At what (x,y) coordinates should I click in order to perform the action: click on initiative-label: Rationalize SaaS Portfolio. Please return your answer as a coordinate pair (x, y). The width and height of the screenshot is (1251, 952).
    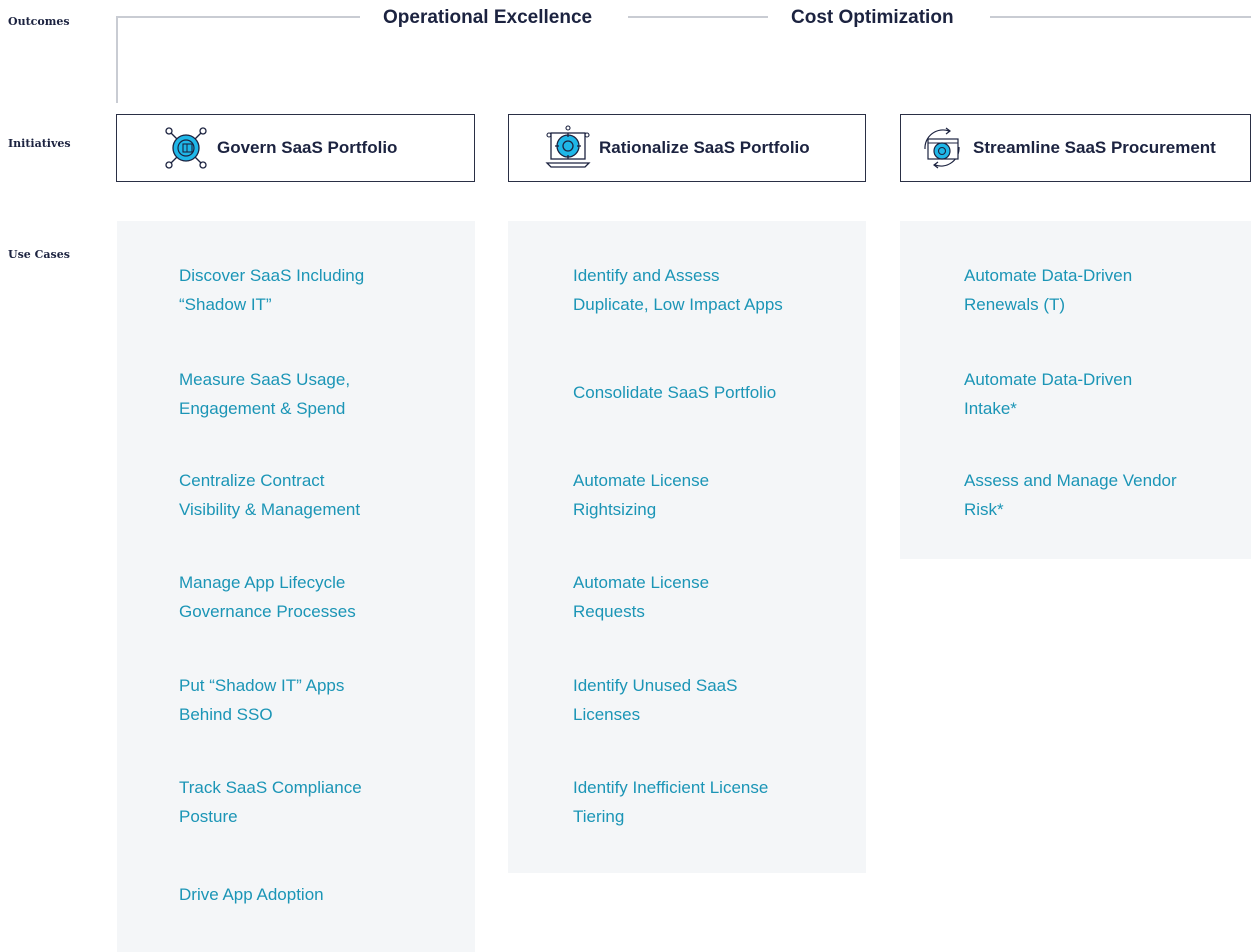
    Looking at the image, I should click on (704, 147).